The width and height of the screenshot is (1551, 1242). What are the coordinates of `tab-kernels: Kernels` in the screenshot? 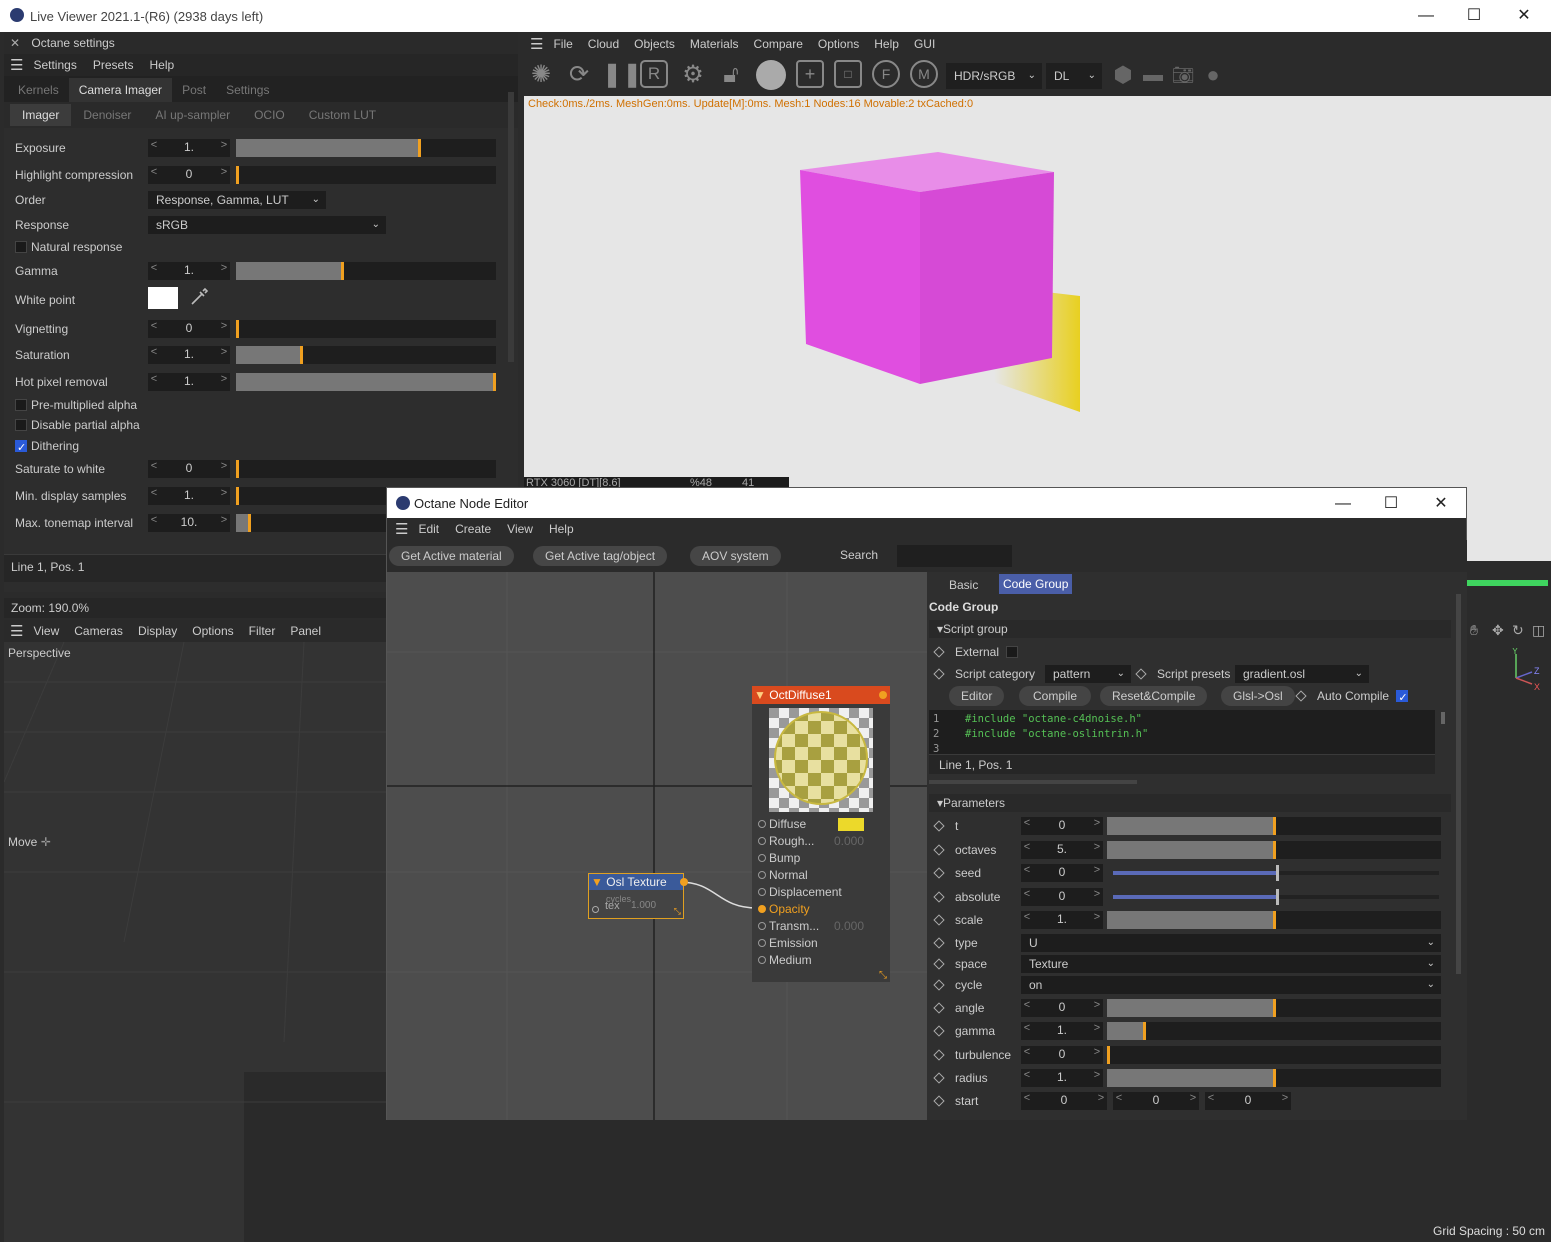 It's located at (38, 90).